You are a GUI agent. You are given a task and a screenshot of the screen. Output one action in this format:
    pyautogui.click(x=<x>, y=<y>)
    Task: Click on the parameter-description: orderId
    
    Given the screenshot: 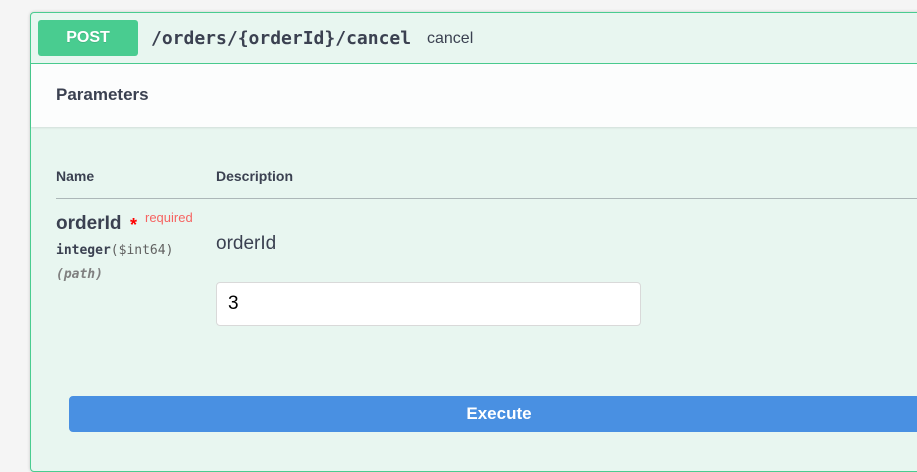 What is the action you would take?
    pyautogui.click(x=246, y=243)
    